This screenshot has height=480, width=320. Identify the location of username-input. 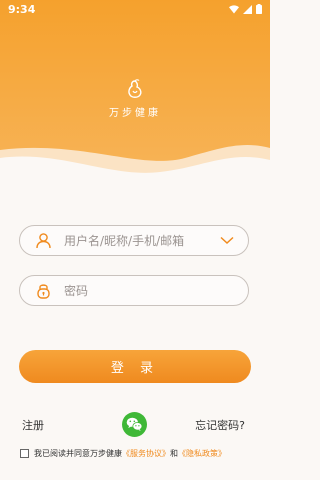
(139, 240).